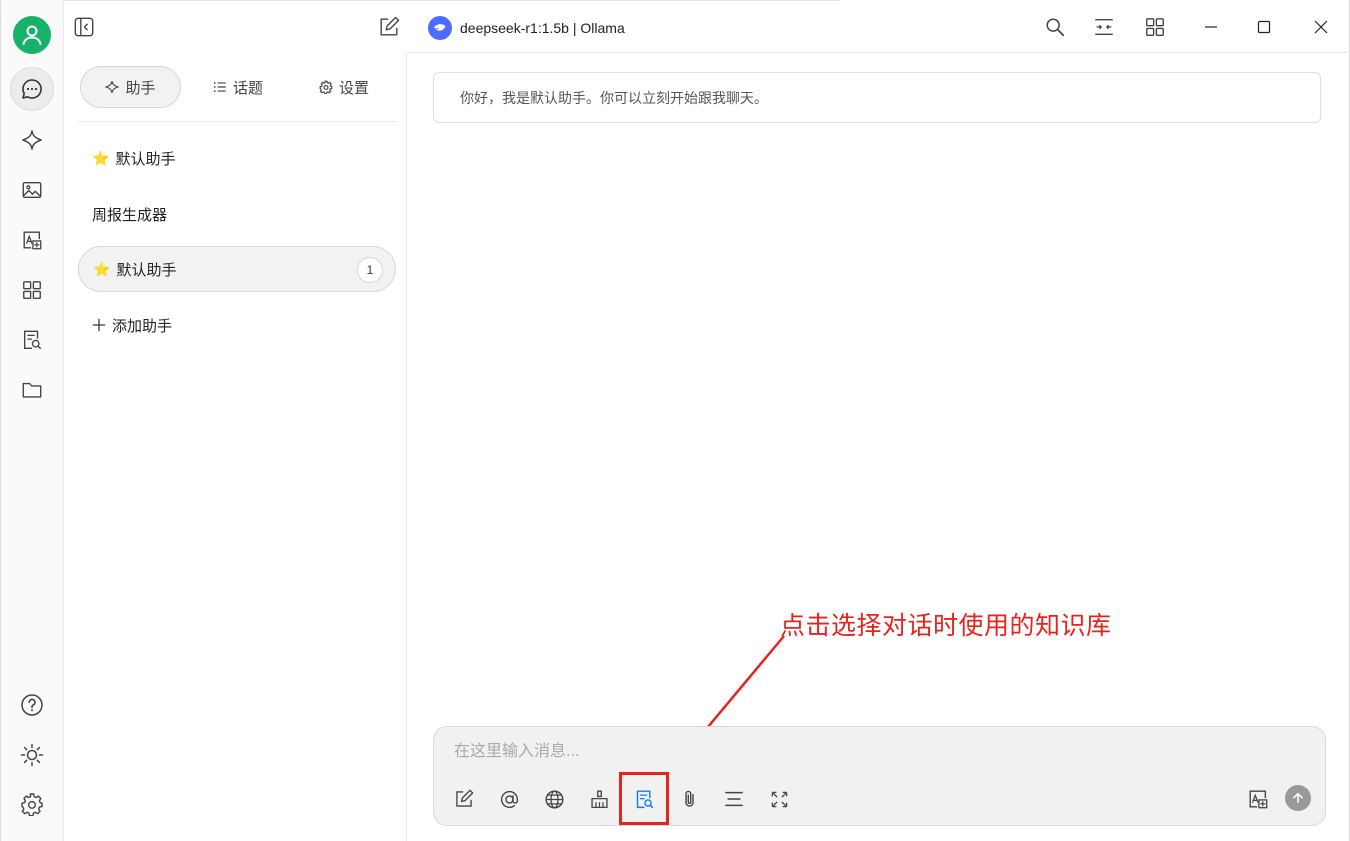  Describe the element at coordinates (140, 88) in the screenshot. I see `tab-label: 助手` at that location.